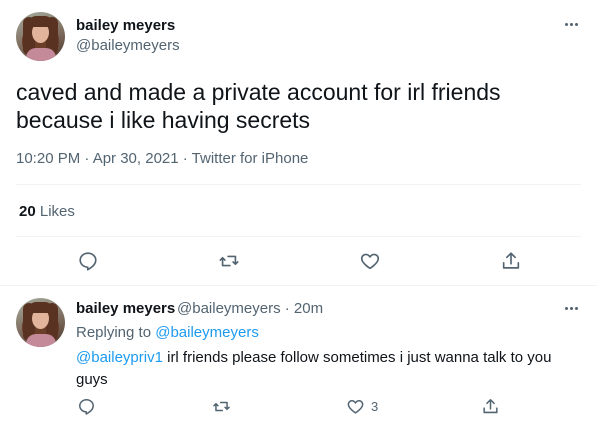 This screenshot has width=597, height=430. Describe the element at coordinates (119, 357) in the screenshot. I see `mention-link: @baileypriv1` at that location.